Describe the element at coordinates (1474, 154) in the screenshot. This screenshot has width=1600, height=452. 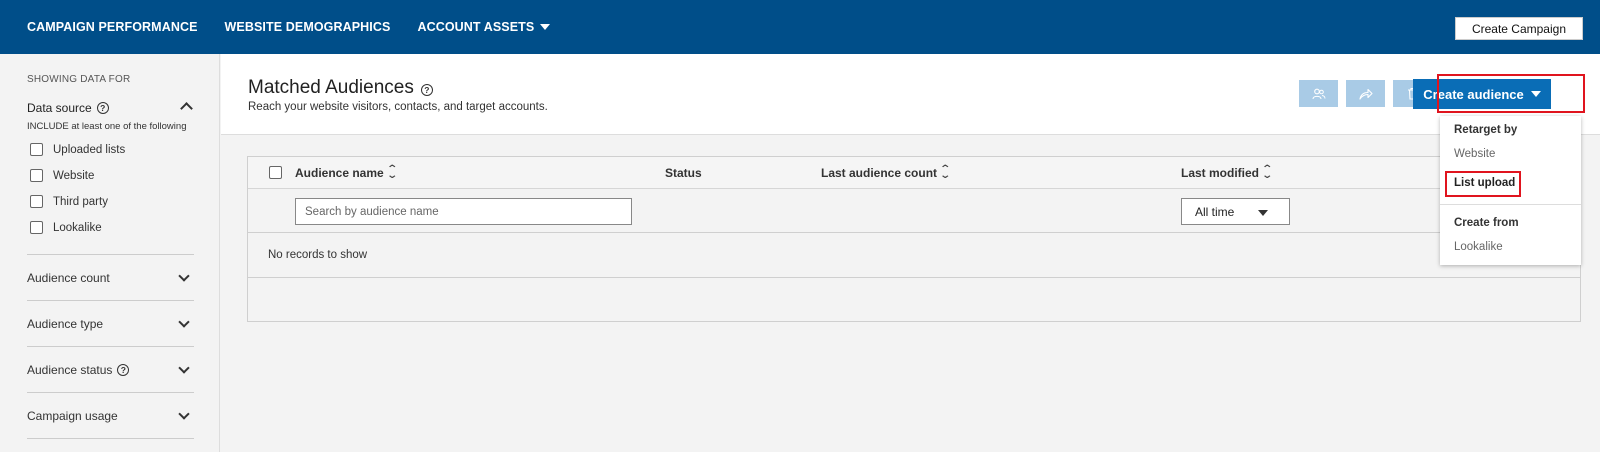
I see `menu-item-website: Website` at that location.